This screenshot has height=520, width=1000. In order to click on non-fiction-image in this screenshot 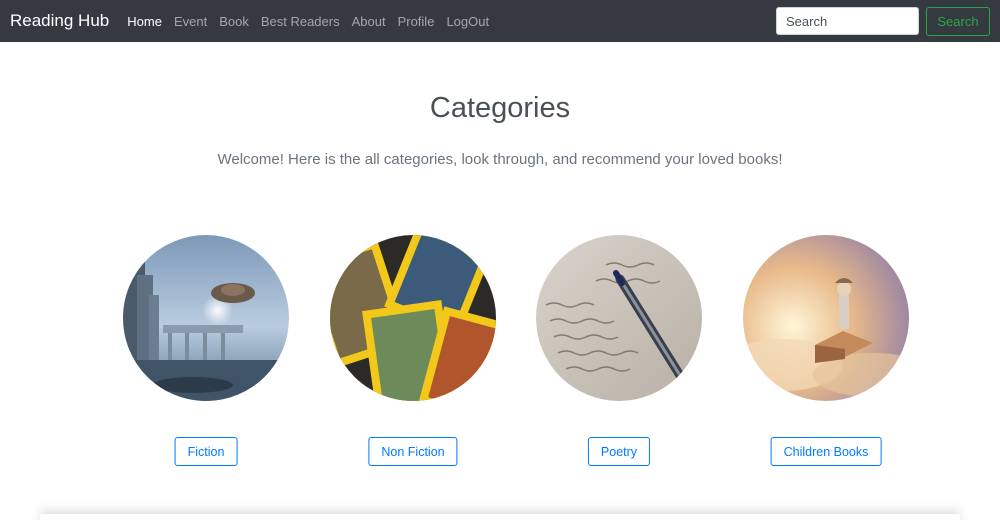, I will do `click(413, 318)`.